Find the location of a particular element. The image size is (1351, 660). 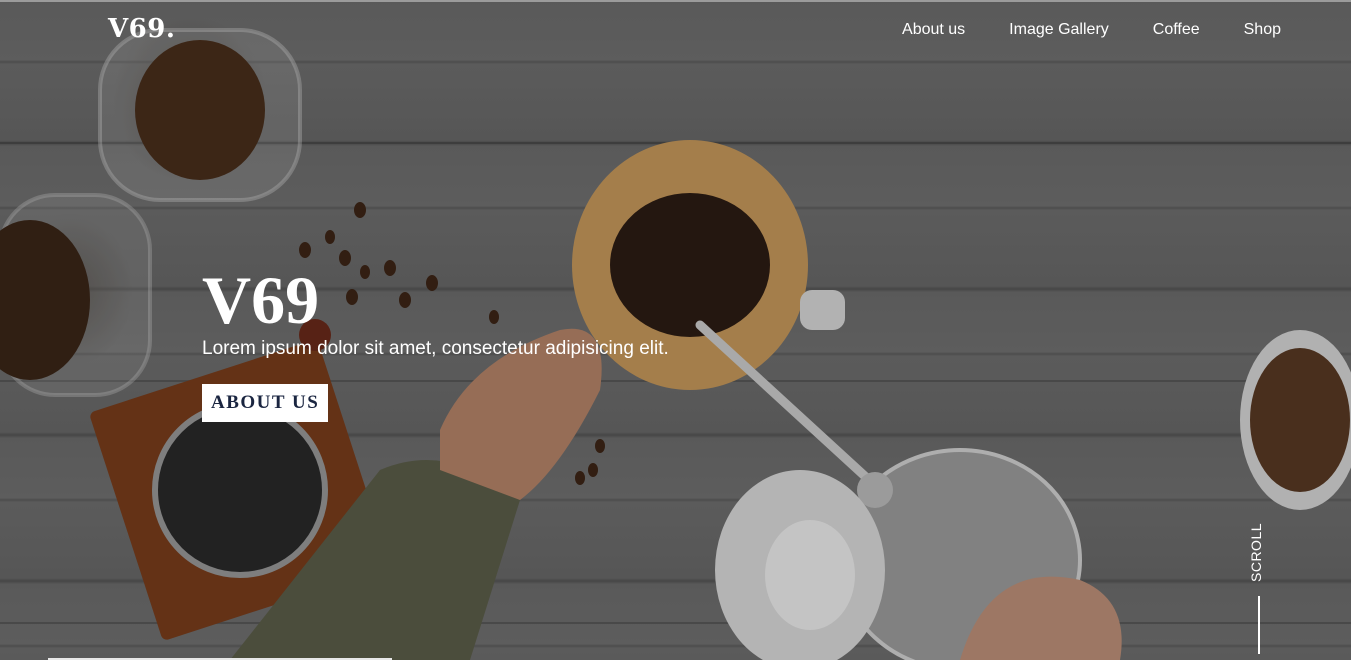

brand-logo: V69. is located at coordinates (141, 29).